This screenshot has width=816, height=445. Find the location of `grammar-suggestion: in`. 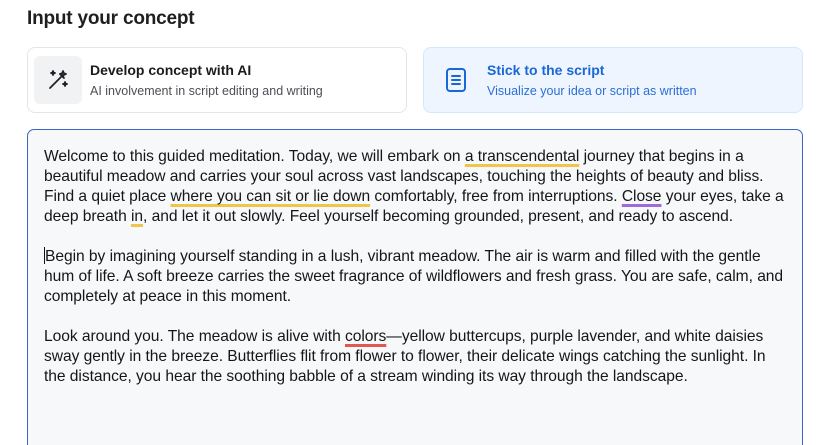

grammar-suggestion: in is located at coordinates (137, 216).